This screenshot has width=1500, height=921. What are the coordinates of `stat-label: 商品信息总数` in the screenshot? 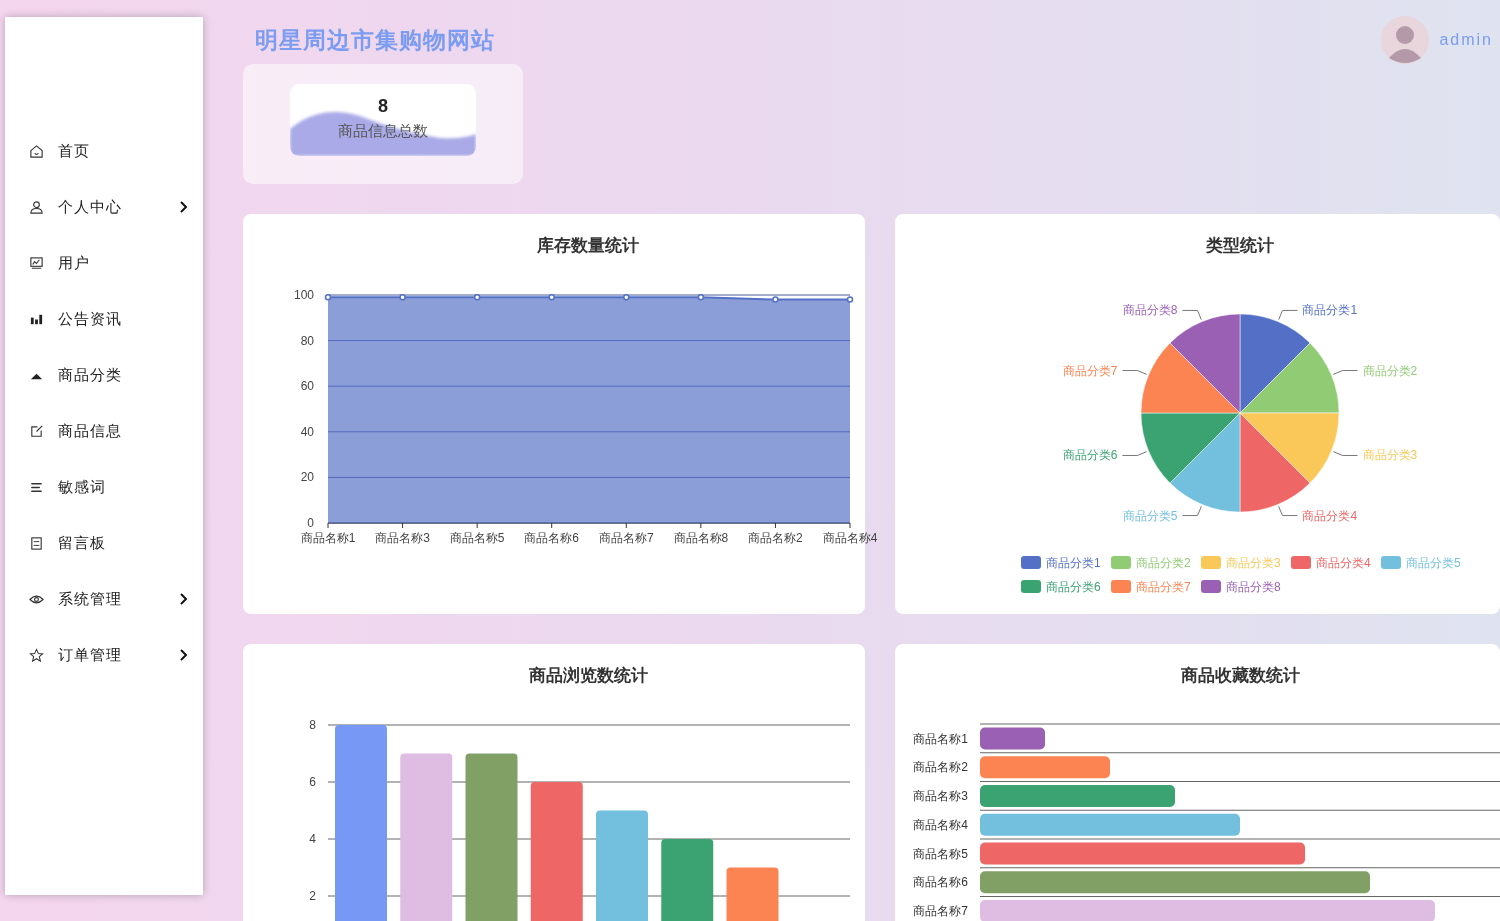 It's located at (383, 131).